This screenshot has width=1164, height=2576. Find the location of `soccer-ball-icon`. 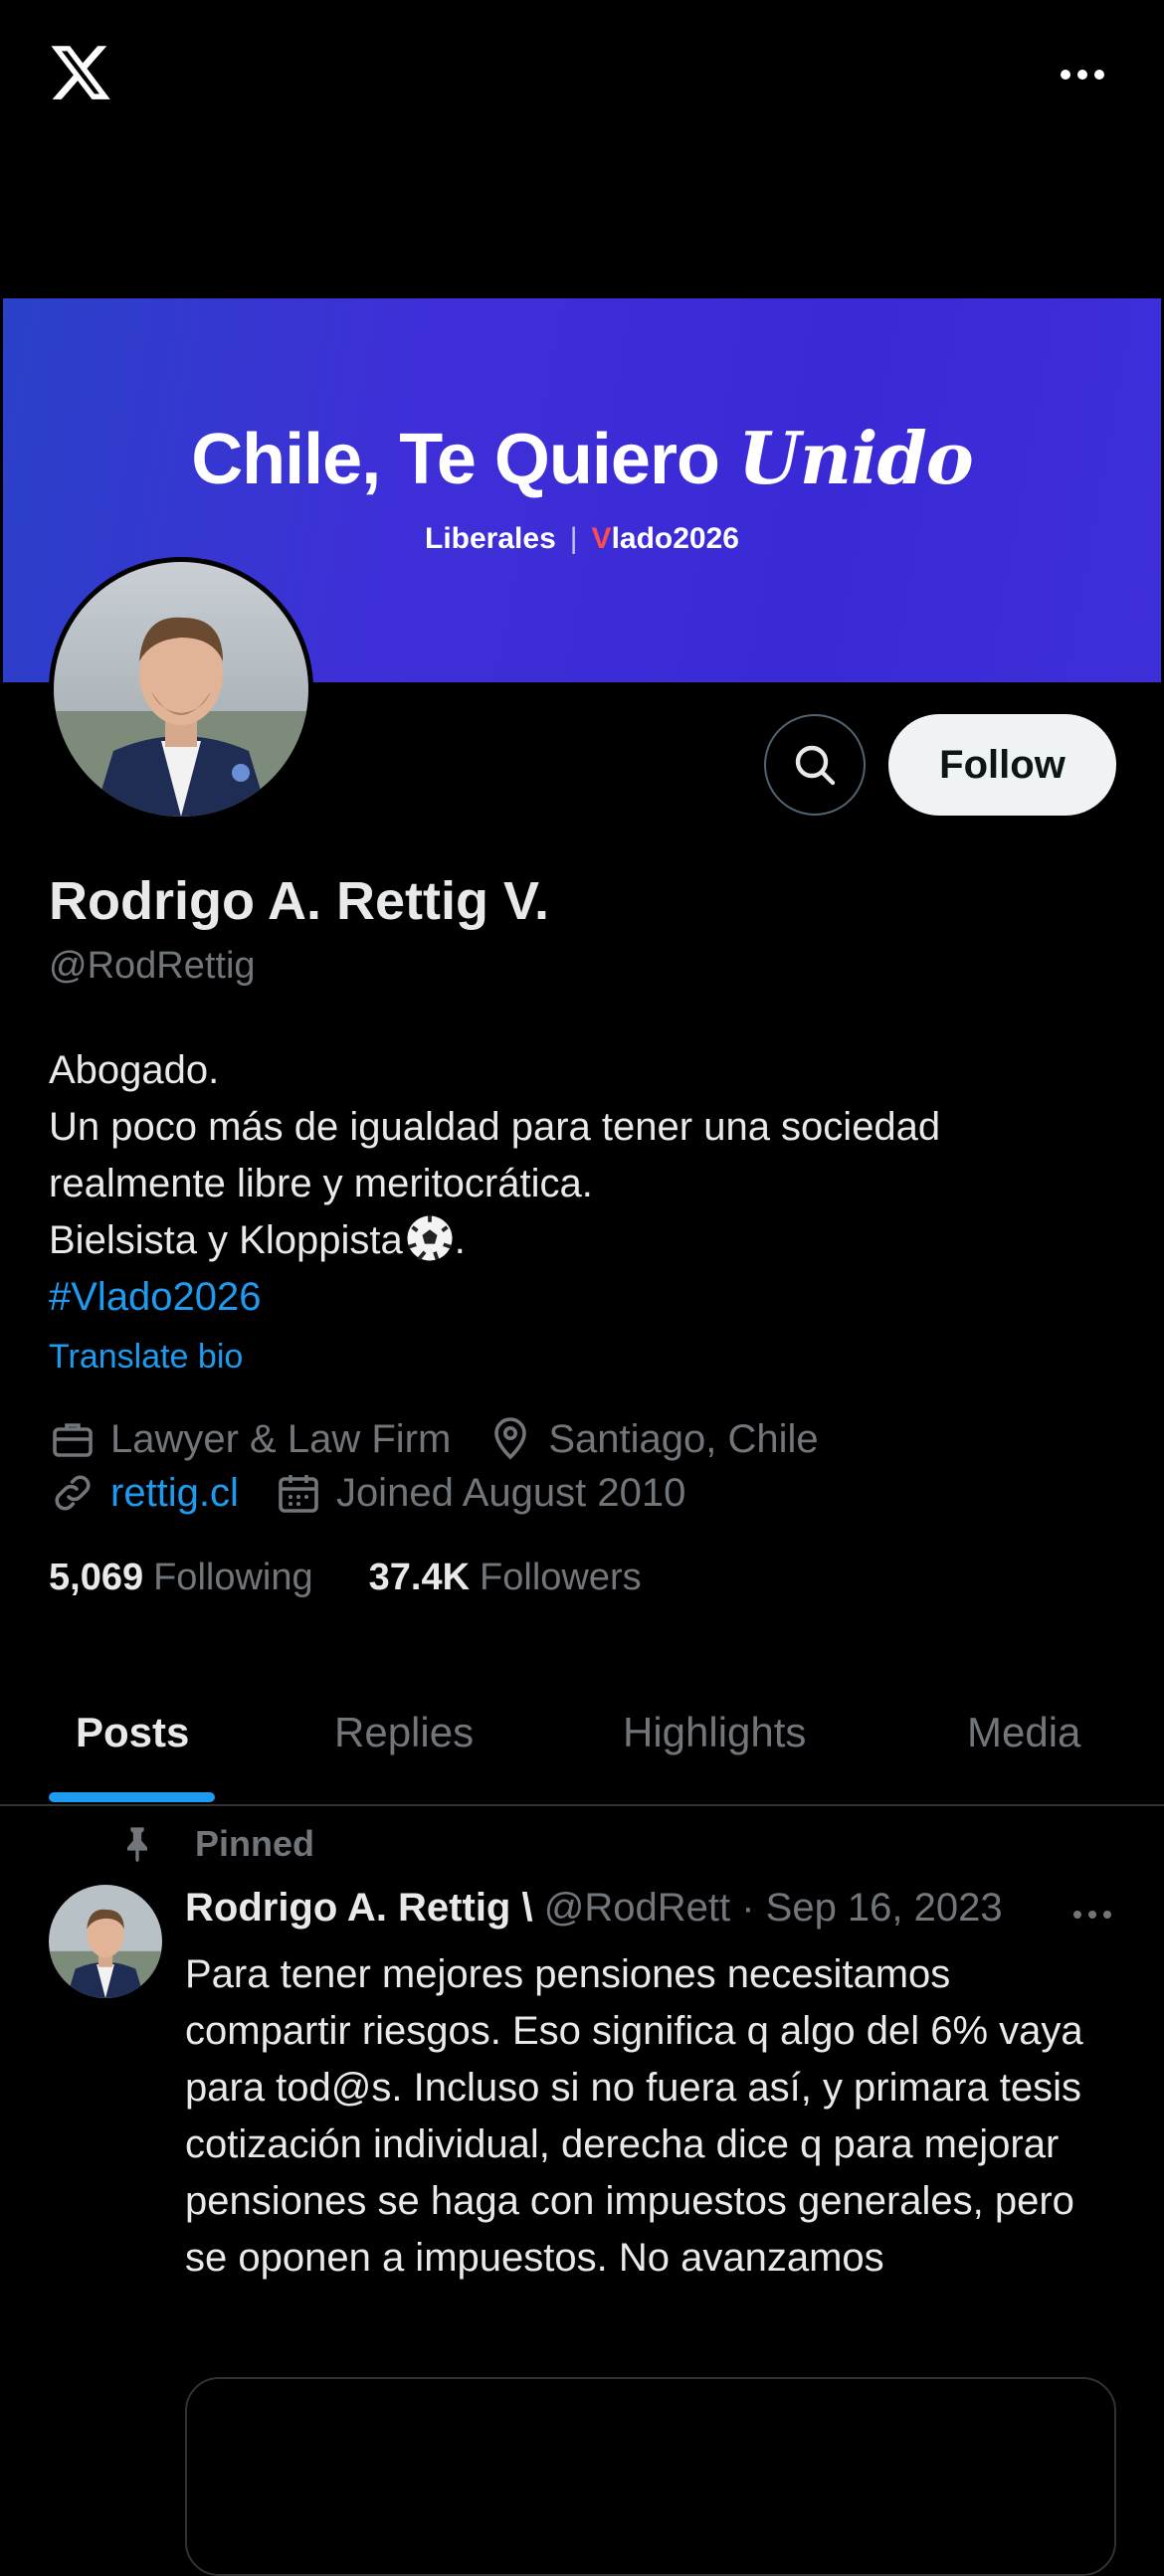

soccer-ball-icon is located at coordinates (430, 1238).